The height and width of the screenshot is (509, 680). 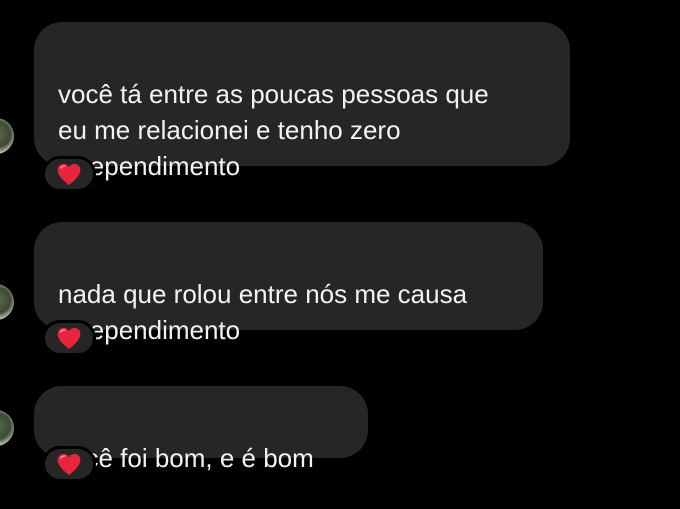 I want to click on message-text: você foi bom, e é bom, so click(x=186, y=458).